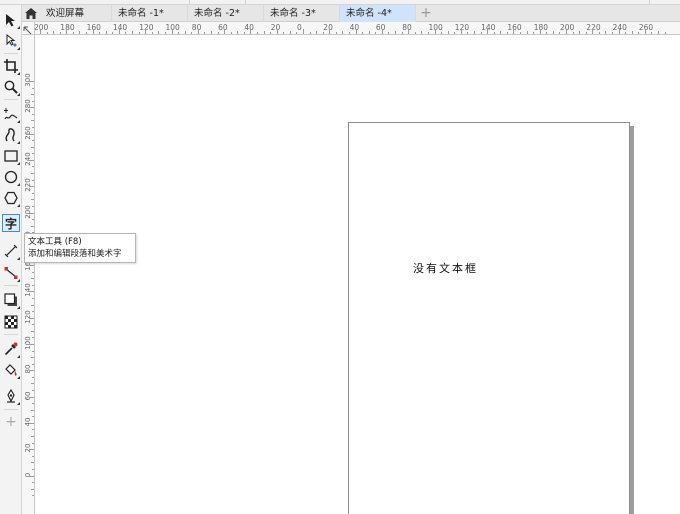 Image resolution: width=680 pixels, height=514 pixels. What do you see at coordinates (28, 343) in the screenshot?
I see `ruler-left-label: 100` at bounding box center [28, 343].